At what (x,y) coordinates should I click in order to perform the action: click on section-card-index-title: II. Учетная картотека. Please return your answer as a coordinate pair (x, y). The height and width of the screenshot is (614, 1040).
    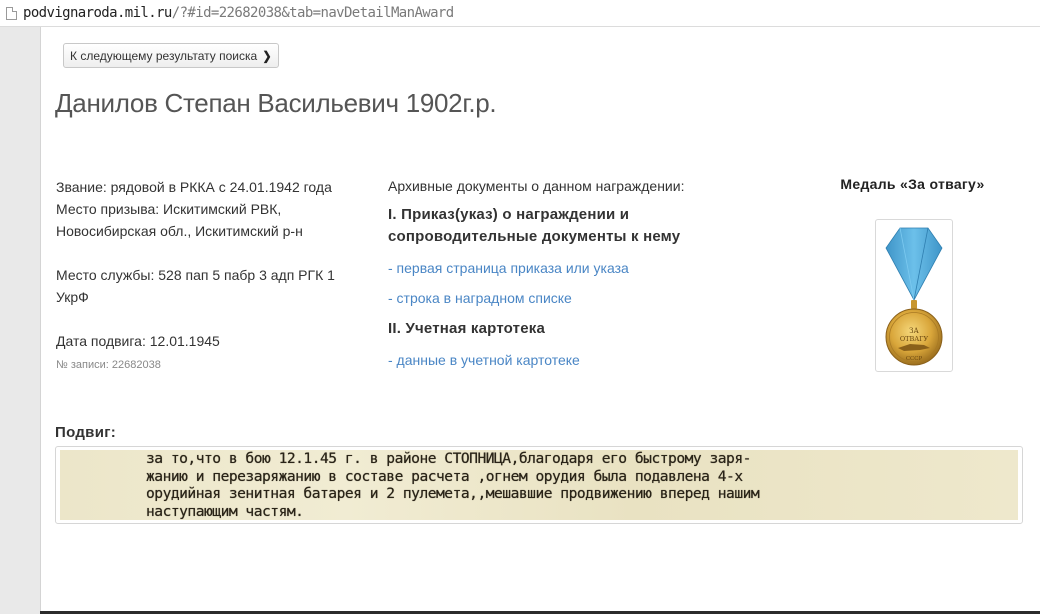
    Looking at the image, I should click on (467, 328).